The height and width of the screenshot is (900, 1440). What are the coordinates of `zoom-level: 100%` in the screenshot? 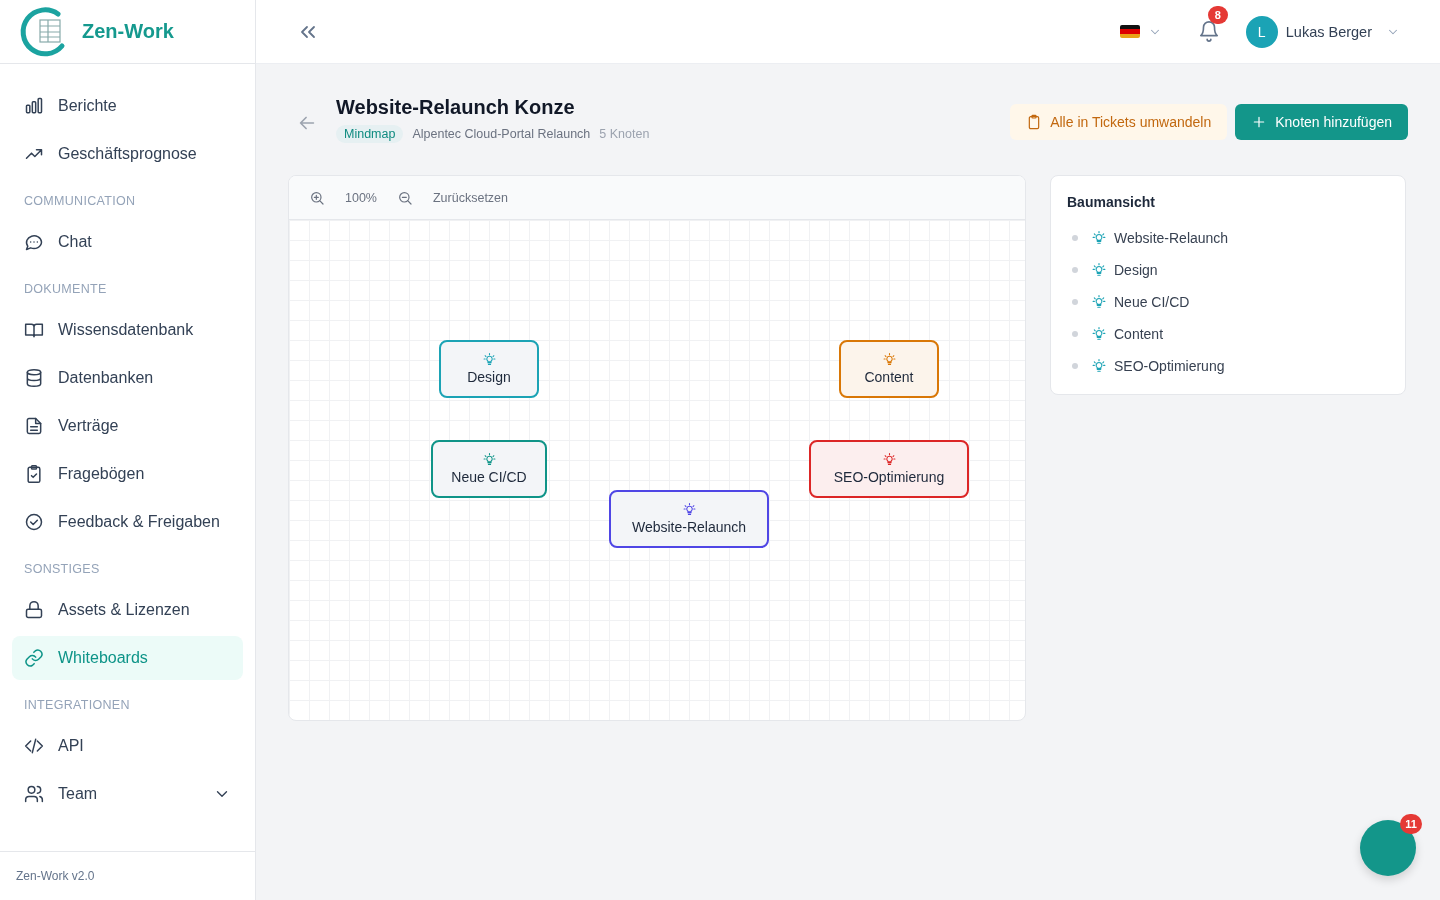 It's located at (361, 197).